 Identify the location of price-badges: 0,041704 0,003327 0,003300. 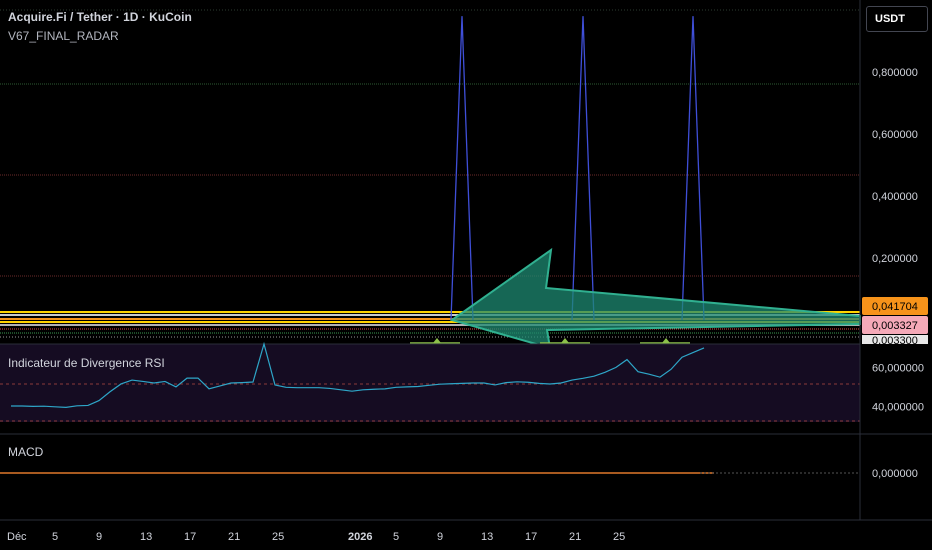
(895, 322).